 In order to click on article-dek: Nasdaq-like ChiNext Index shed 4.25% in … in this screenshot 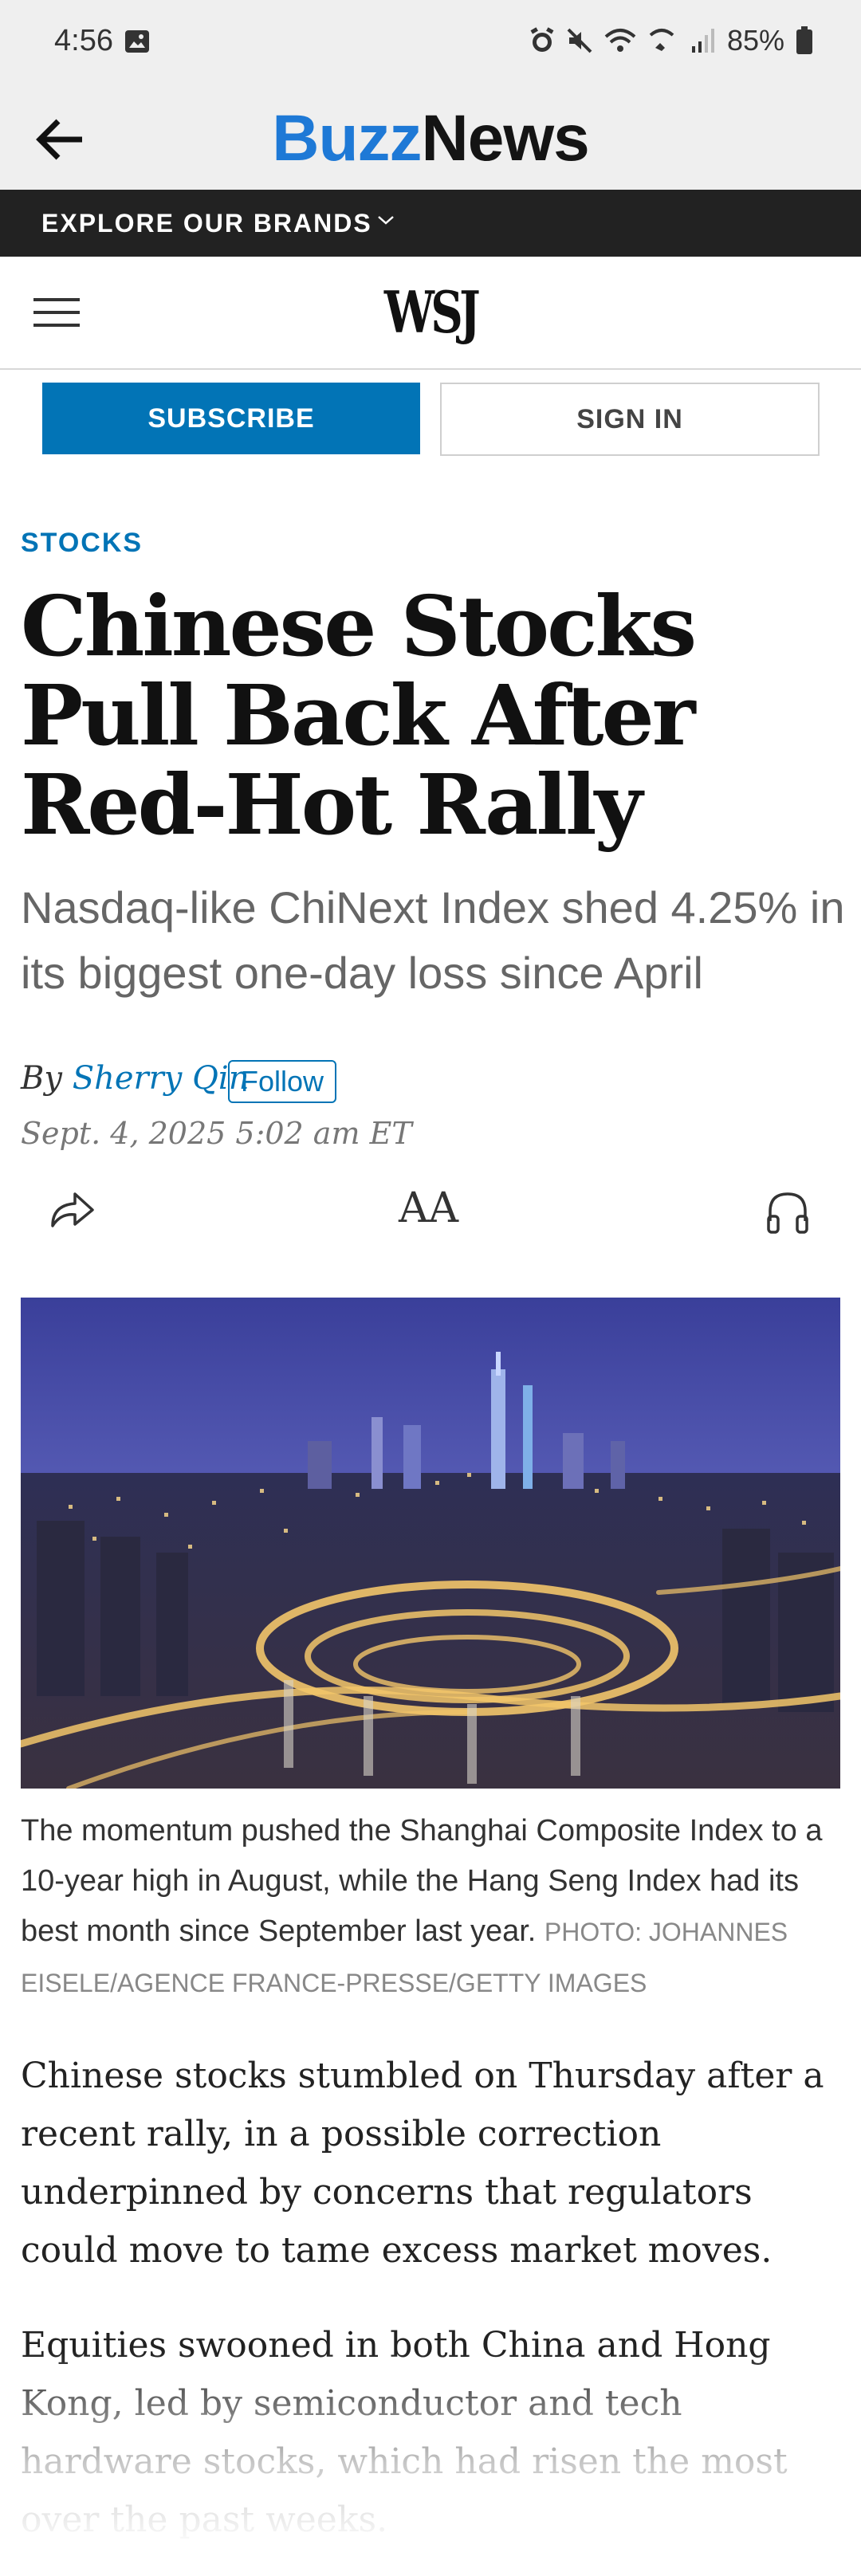, I will do `click(433, 940)`.